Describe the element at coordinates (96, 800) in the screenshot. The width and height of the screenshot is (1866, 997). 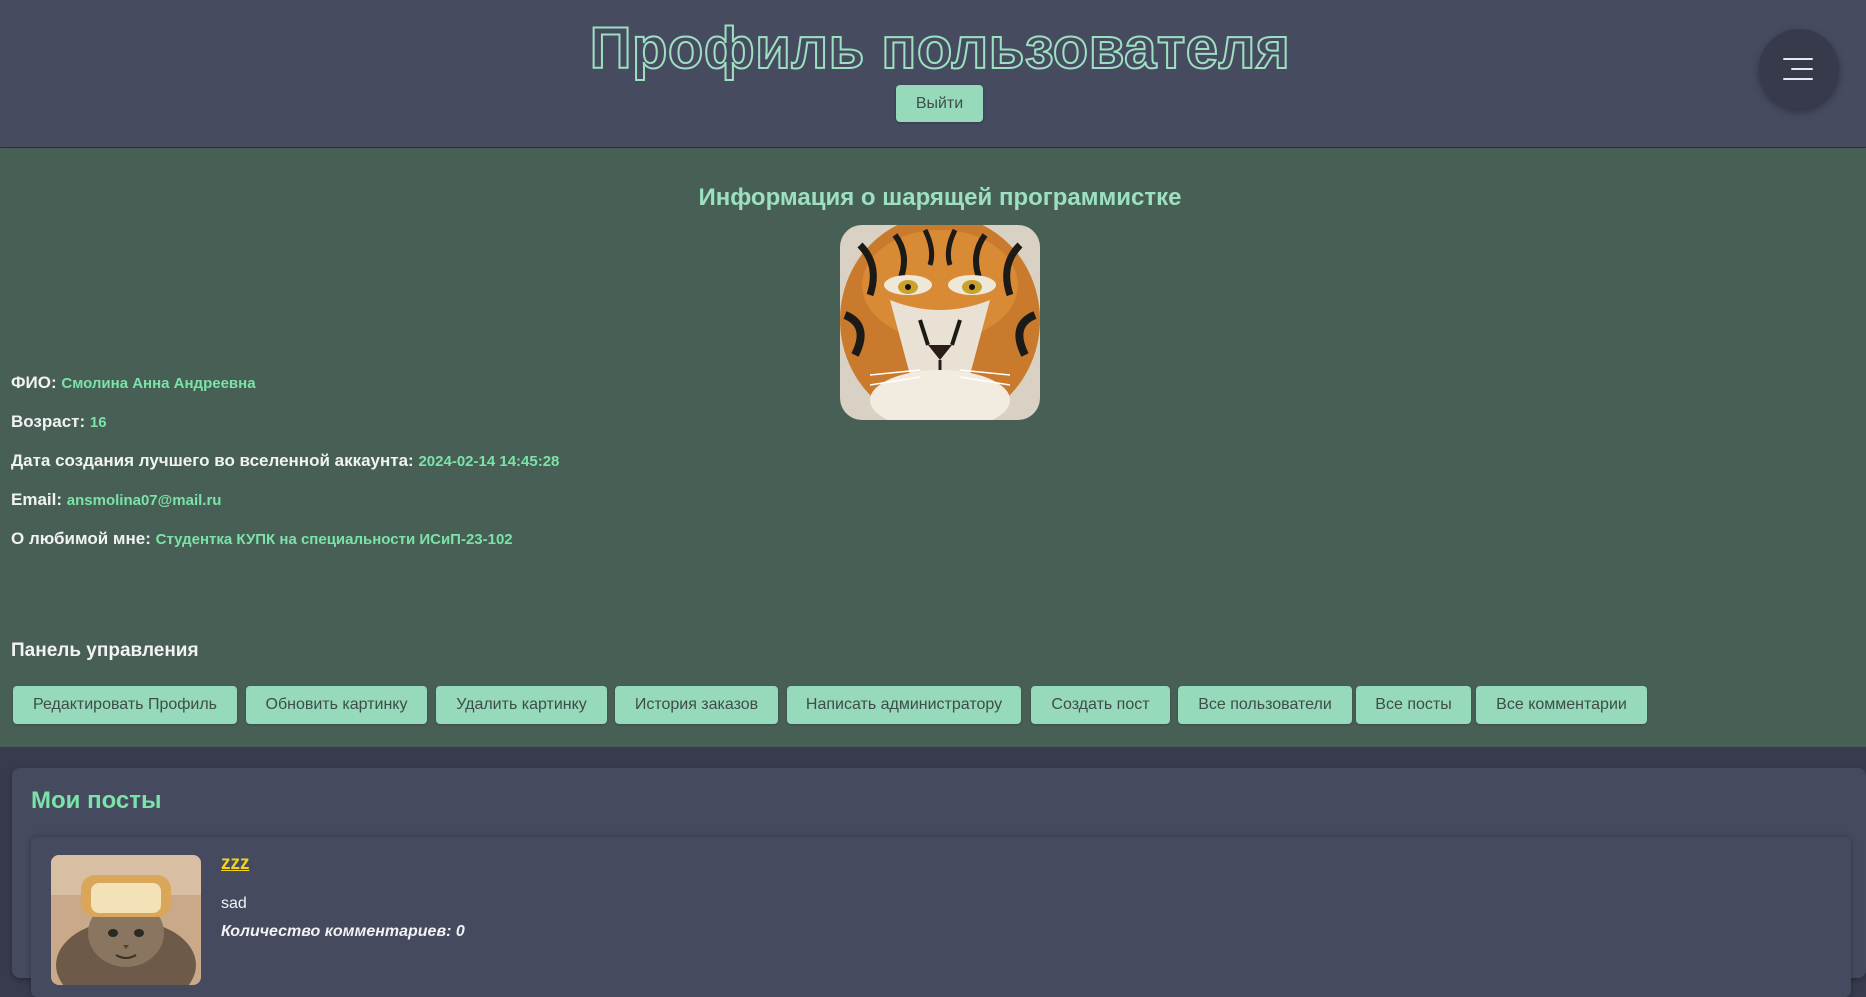
I see `my-posts-title: Мои посты` at that location.